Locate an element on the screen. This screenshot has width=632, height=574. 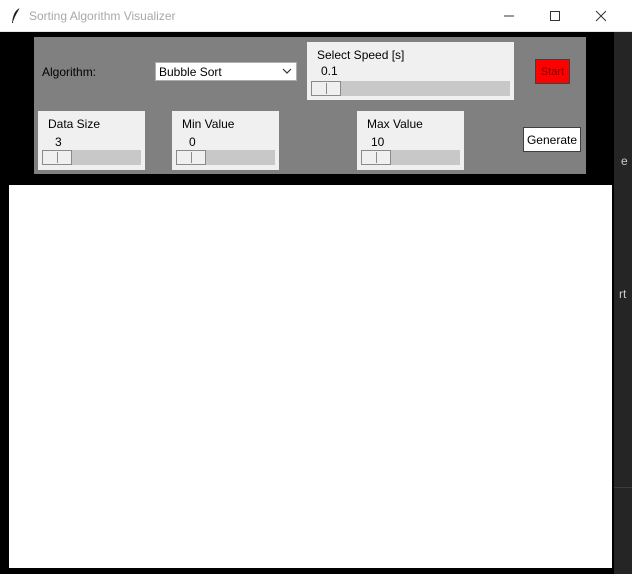
minimize-icon is located at coordinates (509, 16).